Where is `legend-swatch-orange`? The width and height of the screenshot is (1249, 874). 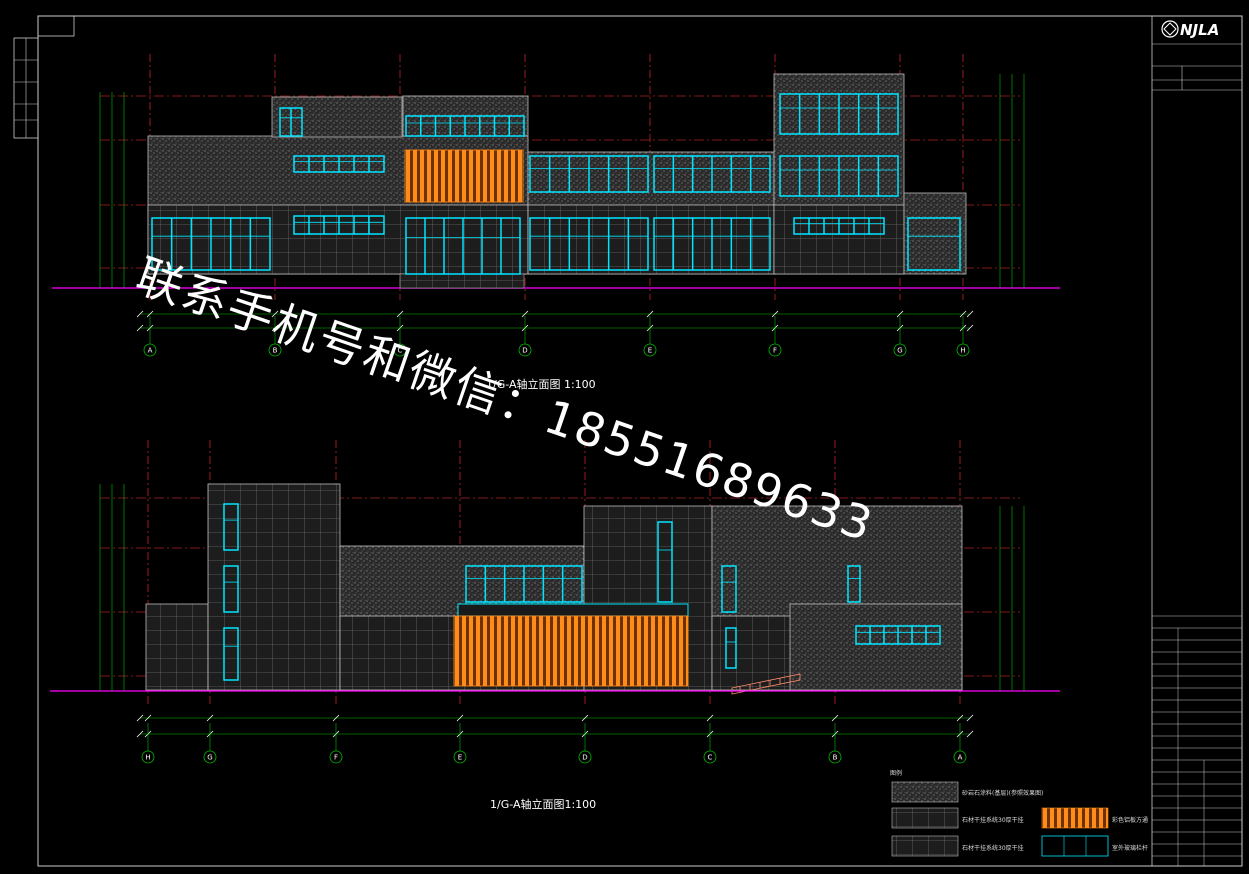 legend-swatch-orange is located at coordinates (1075, 818).